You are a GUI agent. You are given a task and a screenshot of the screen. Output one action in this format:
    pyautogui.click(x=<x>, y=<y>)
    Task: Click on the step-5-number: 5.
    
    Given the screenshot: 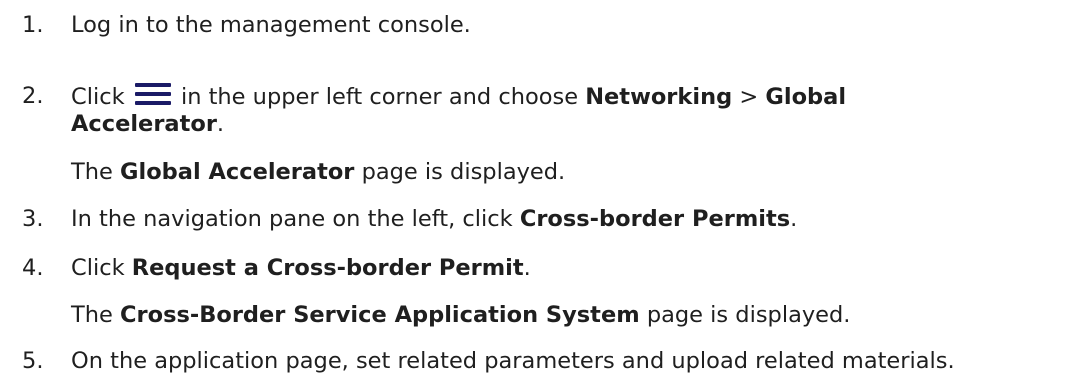 What is the action you would take?
    pyautogui.click(x=33, y=361)
    